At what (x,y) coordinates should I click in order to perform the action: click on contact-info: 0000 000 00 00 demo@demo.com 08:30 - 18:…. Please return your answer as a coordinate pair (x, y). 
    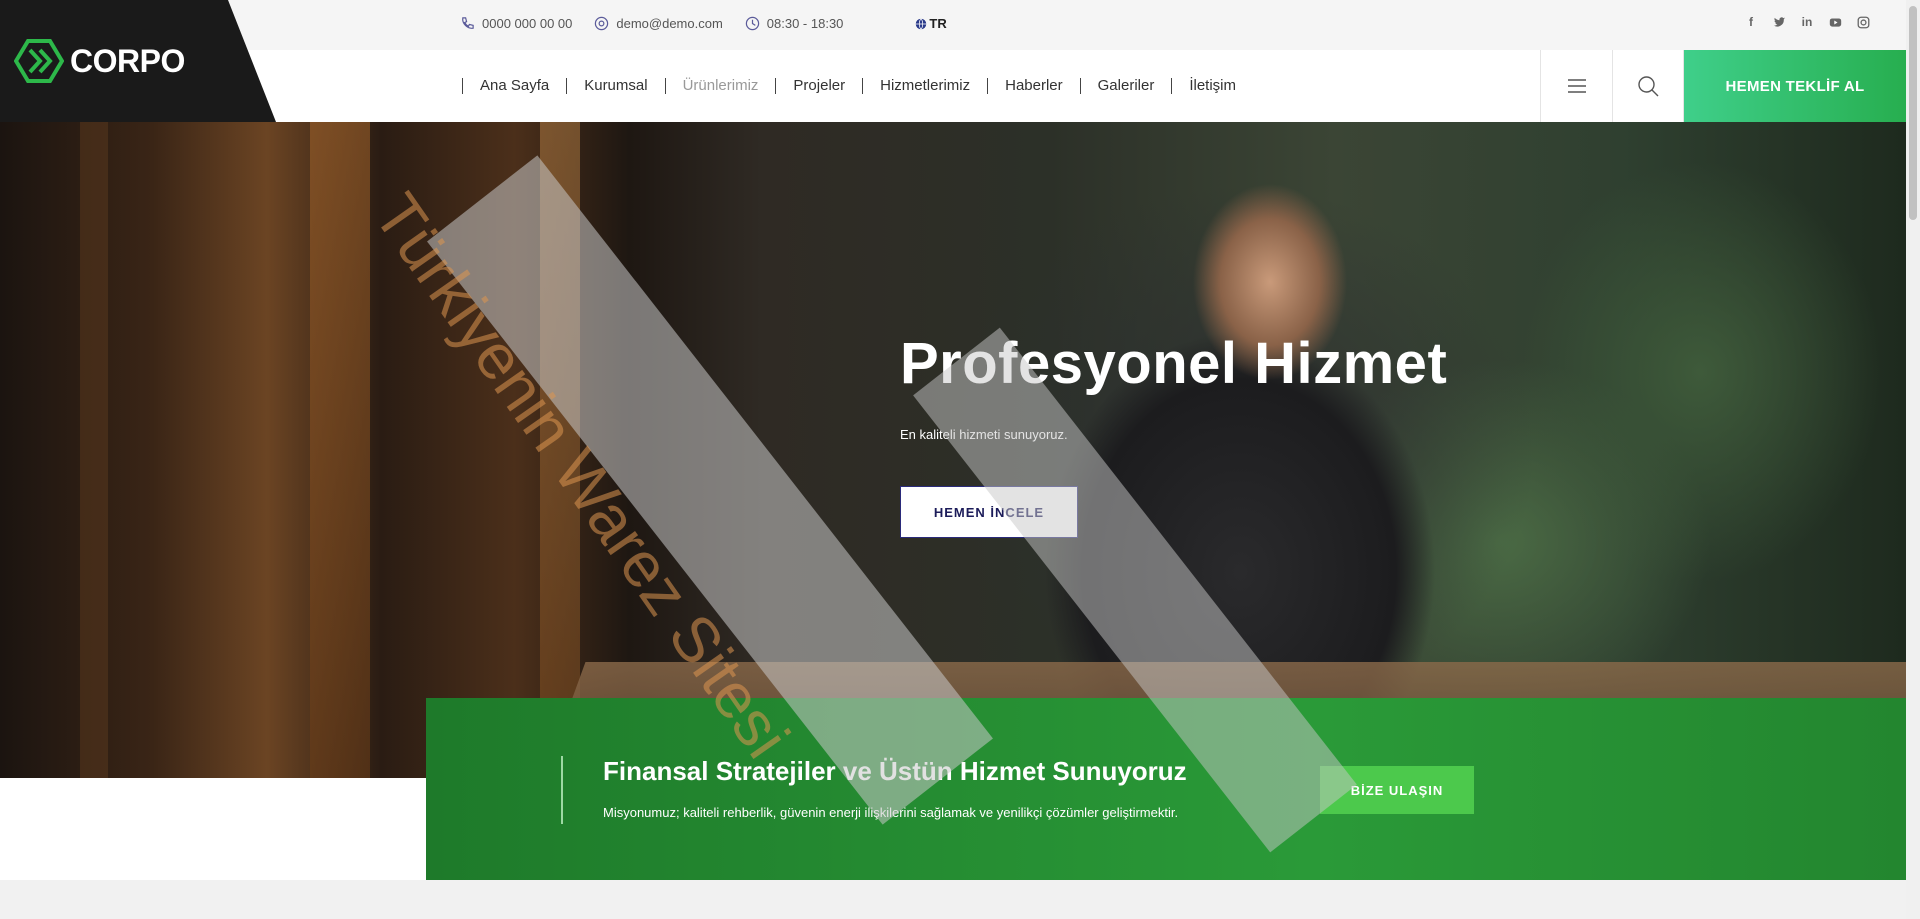
    Looking at the image, I should click on (714, 23).